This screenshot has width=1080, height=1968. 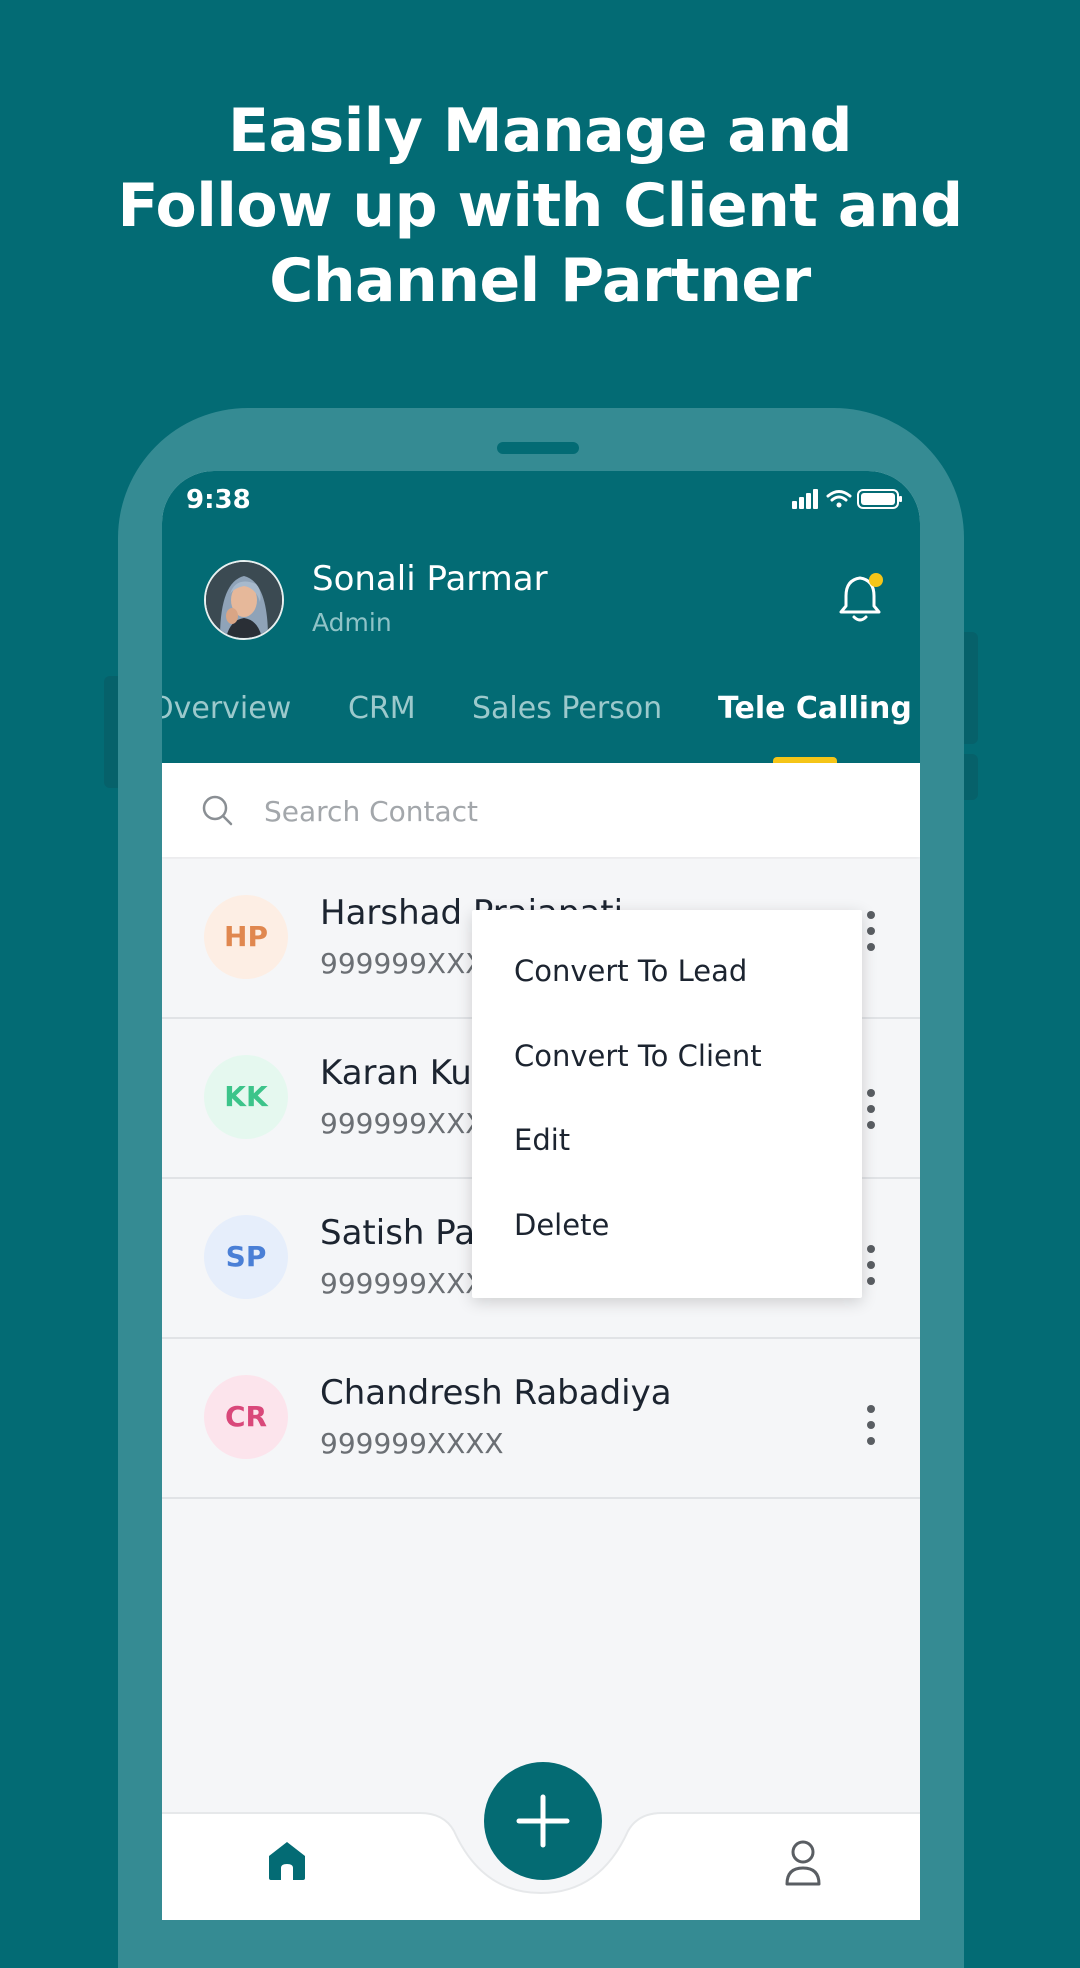 I want to click on headline-line-3: Channel Partner, so click(x=540, y=281).